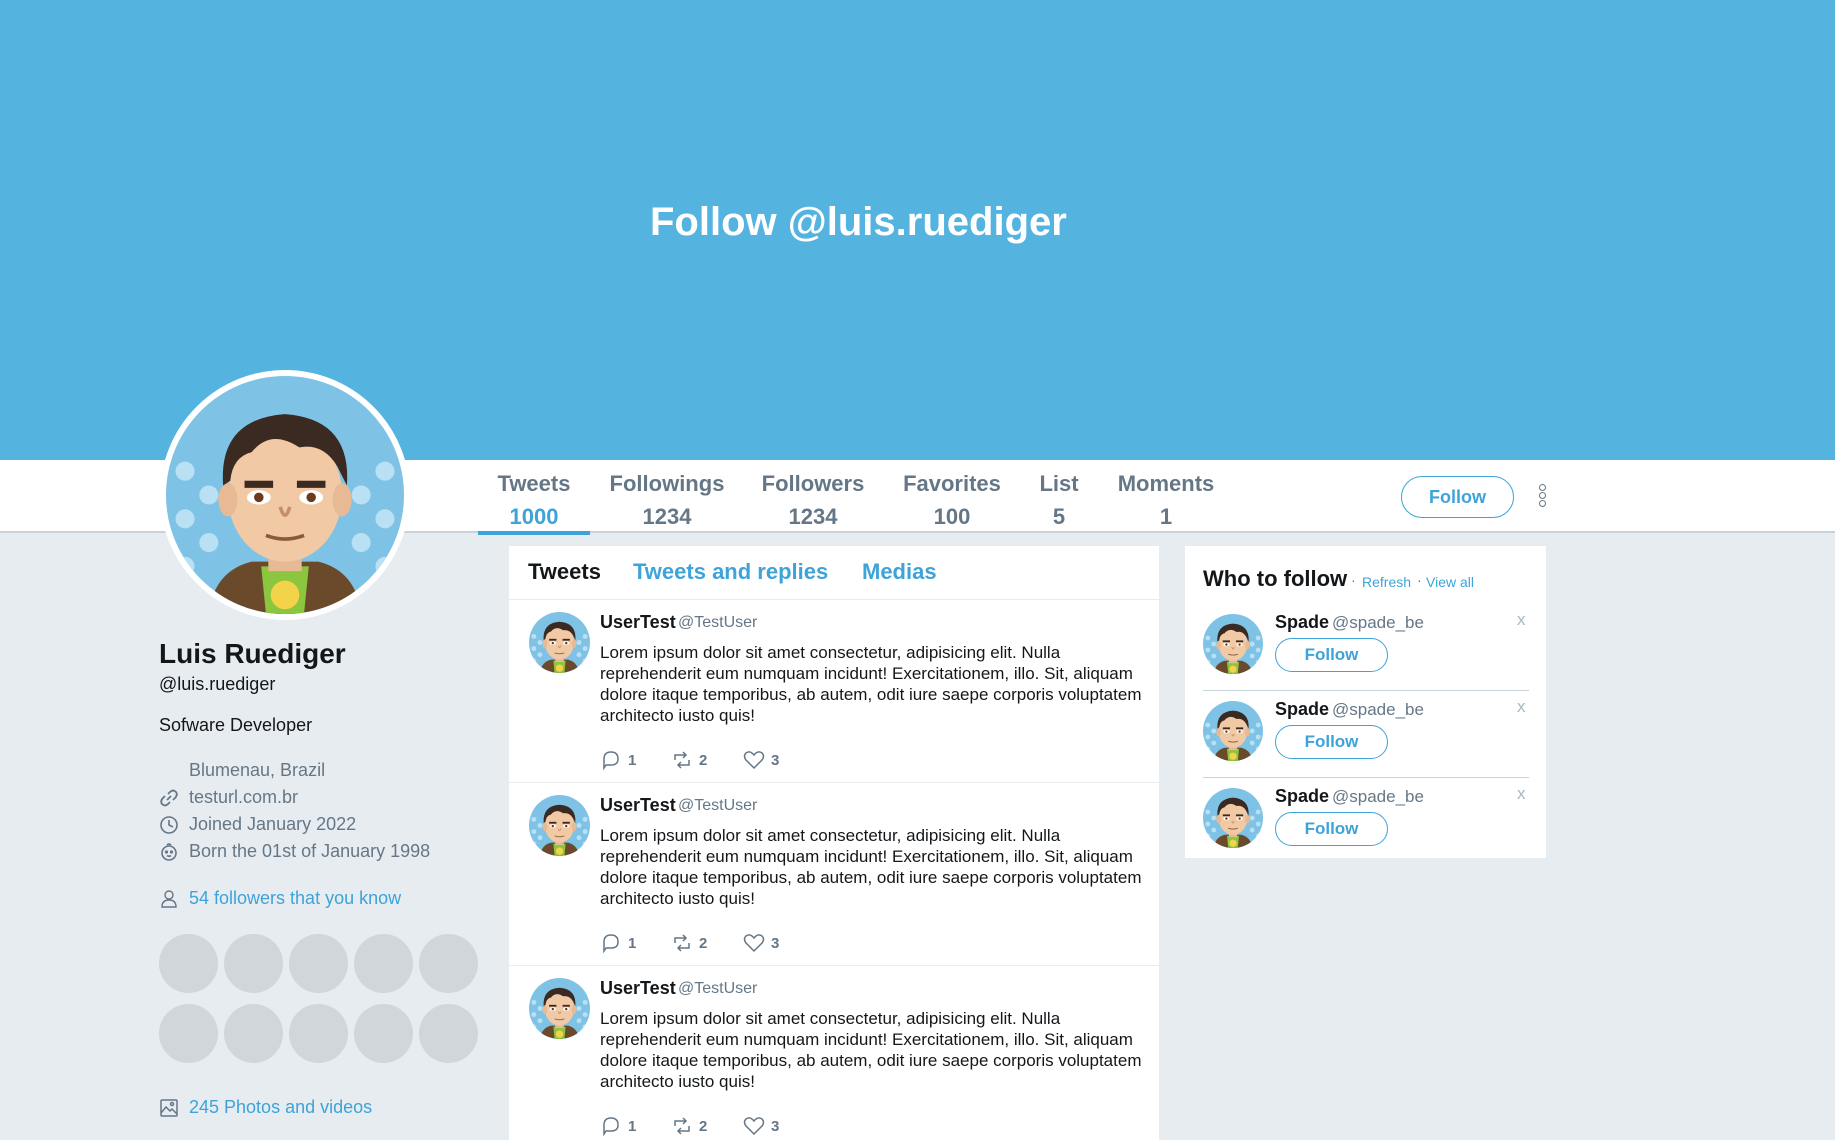 The image size is (1835, 1140). What do you see at coordinates (169, 1107) in the screenshot?
I see `image-icon` at bounding box center [169, 1107].